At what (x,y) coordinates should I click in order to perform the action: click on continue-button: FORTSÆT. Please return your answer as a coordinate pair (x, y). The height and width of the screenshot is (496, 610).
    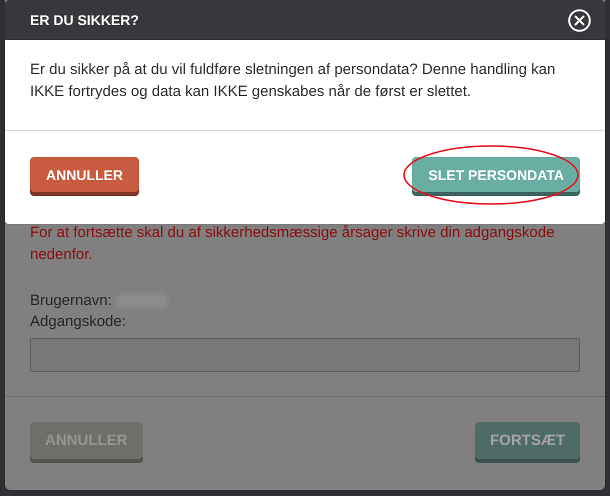
    Looking at the image, I should click on (527, 440).